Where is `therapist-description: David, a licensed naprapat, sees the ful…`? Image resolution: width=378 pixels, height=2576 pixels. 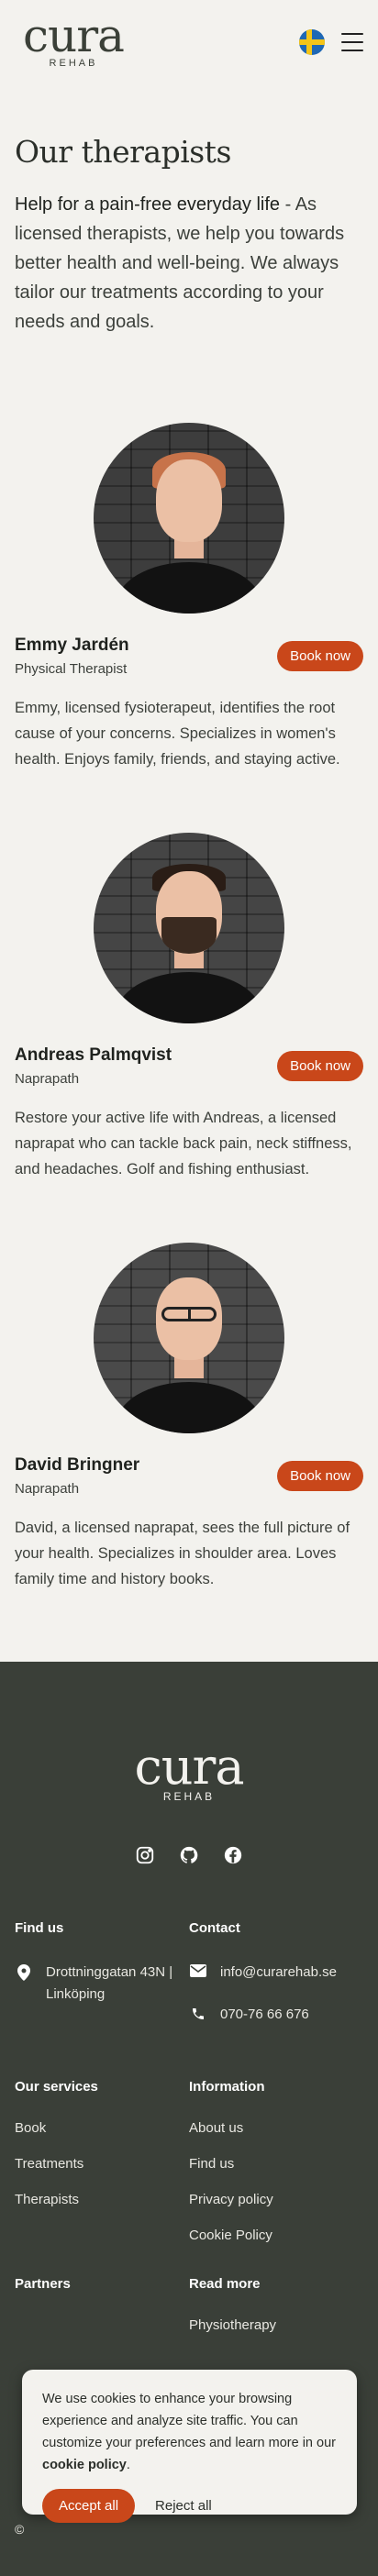
therapist-description: David, a licensed naprapat, sees the ful… is located at coordinates (183, 1553).